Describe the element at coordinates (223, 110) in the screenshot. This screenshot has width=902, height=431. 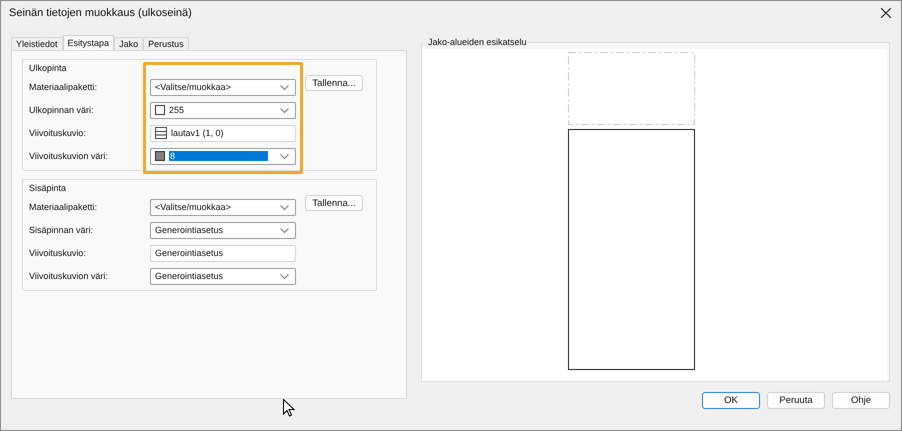
I see `dropdown: 255` at that location.